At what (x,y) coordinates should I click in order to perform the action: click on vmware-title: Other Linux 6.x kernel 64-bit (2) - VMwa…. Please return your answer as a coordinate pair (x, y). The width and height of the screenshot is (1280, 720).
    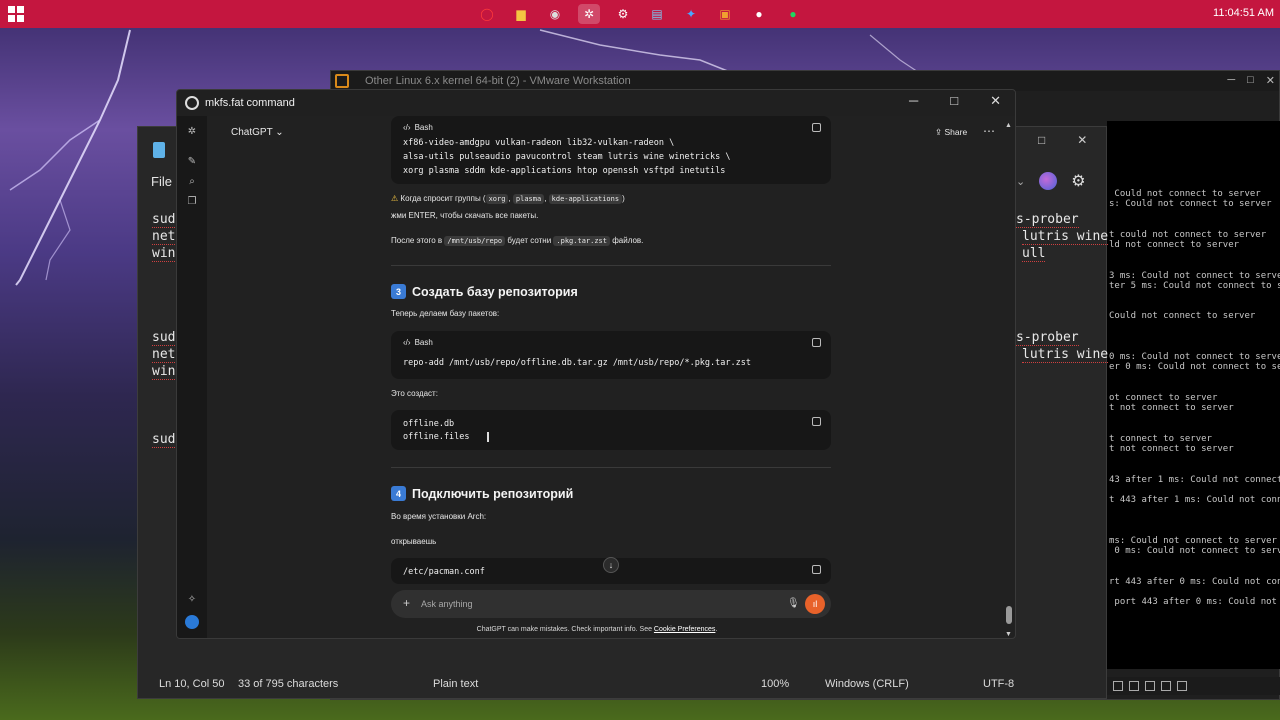
    Looking at the image, I should click on (498, 81).